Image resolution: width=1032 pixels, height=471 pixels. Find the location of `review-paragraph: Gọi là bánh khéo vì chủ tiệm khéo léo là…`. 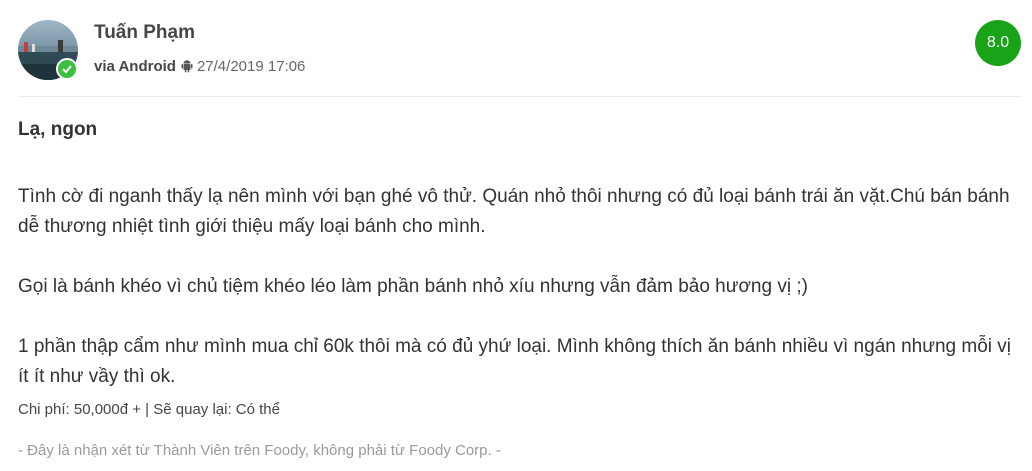

review-paragraph: Gọi là bánh khéo vì chủ tiệm khéo léo là… is located at coordinates (413, 286).